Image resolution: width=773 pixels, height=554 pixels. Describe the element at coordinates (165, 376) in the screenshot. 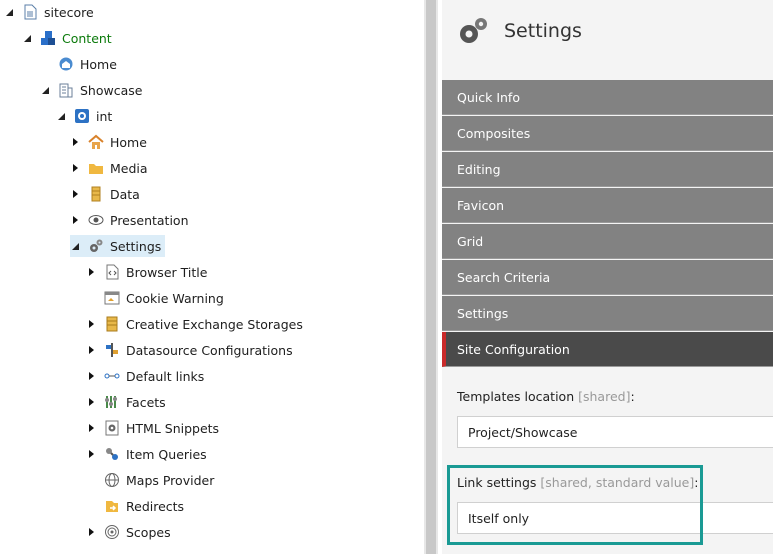

I see `tree-item-label: Default links` at that location.